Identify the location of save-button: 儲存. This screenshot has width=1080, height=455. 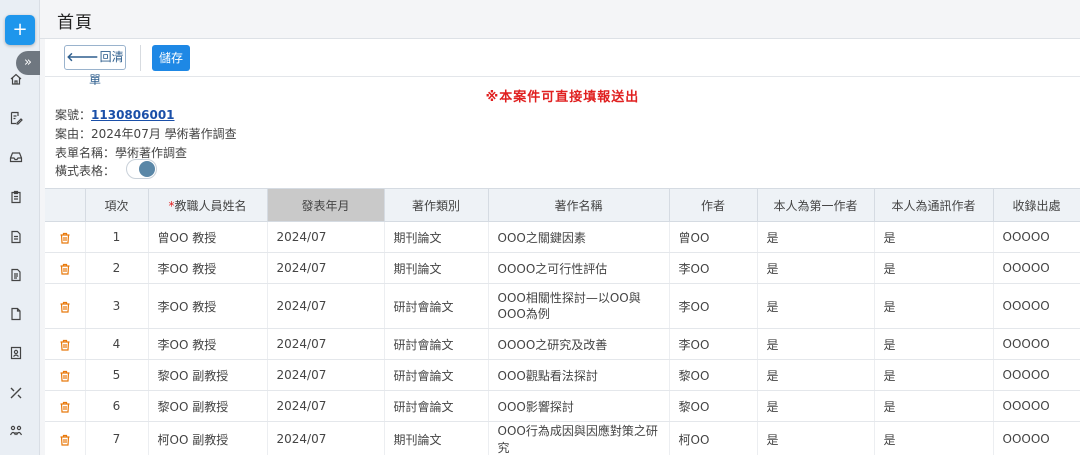
(171, 58).